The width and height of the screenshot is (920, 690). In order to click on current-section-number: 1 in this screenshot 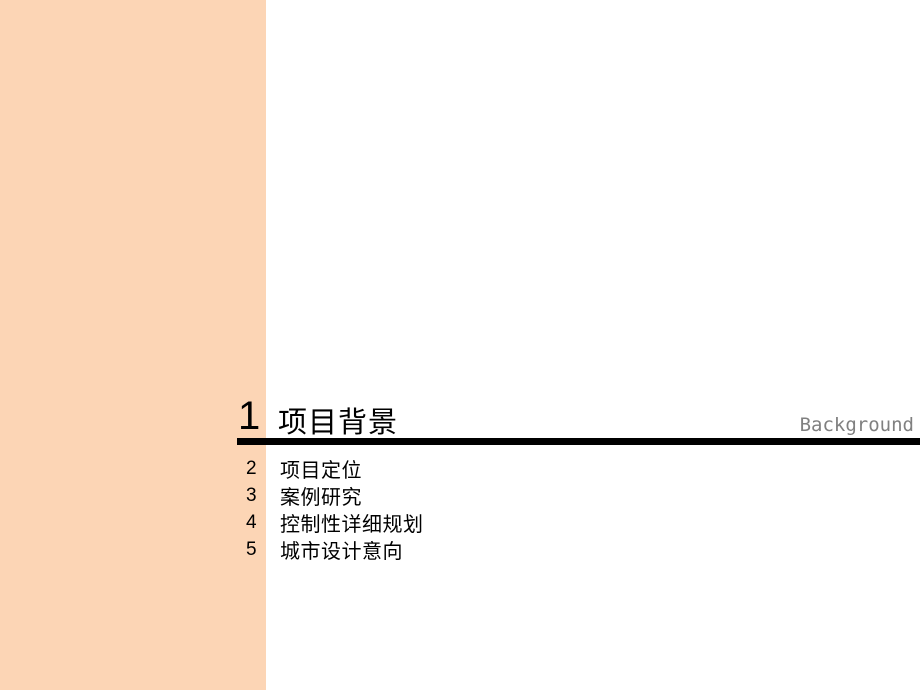, I will do `click(249, 416)`.